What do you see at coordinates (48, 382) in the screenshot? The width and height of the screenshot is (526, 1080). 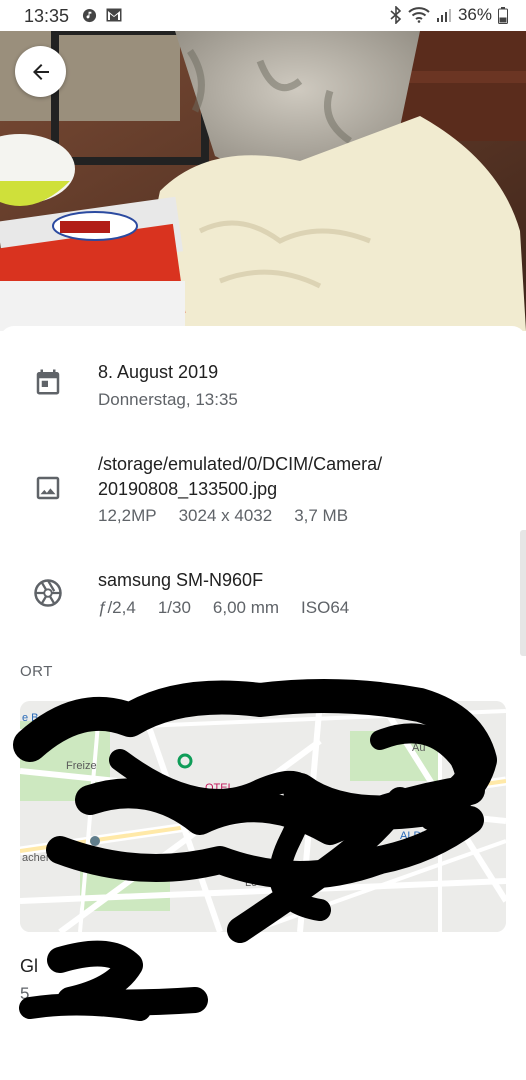 I see `calendar-icon` at bounding box center [48, 382].